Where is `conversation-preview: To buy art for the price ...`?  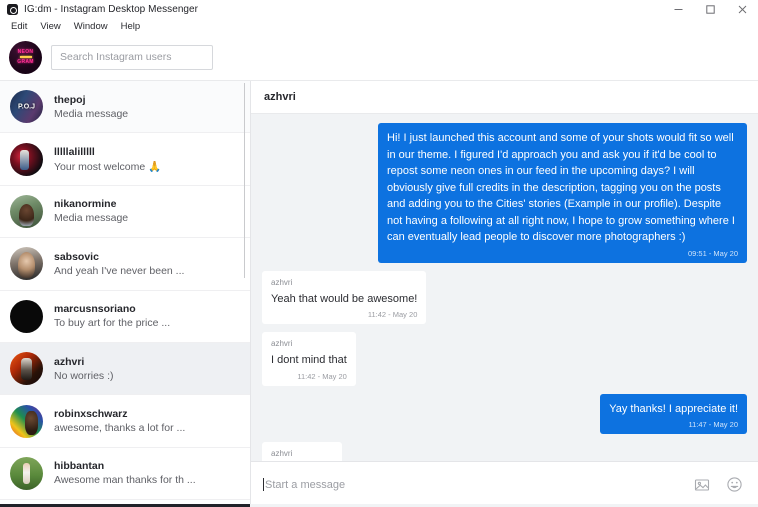
conversation-preview: To buy art for the price ... is located at coordinates (112, 323).